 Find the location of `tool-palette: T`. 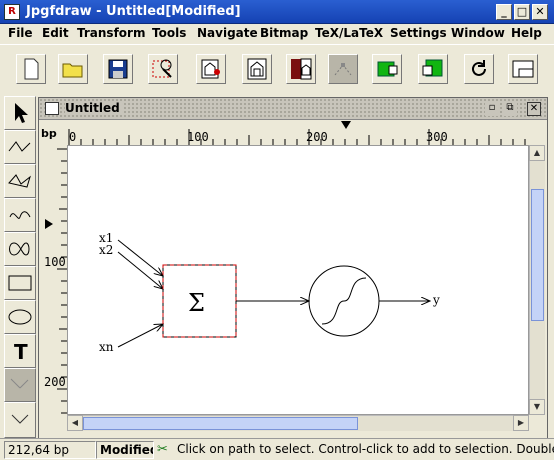

tool-palette: T is located at coordinates (20, 267).